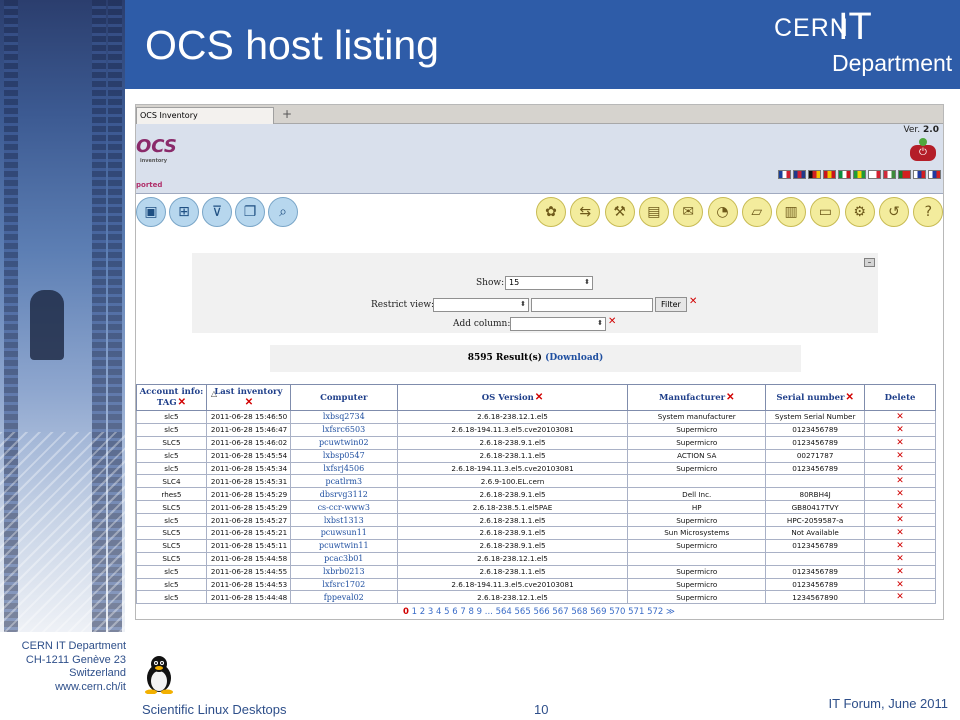  What do you see at coordinates (343, 533) in the screenshot?
I see `cell-computer-link: pcuwsun11` at bounding box center [343, 533].